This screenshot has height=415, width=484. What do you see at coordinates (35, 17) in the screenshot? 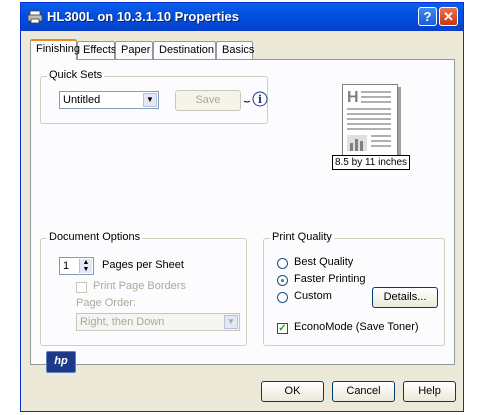
I see `printer-icon` at bounding box center [35, 17].